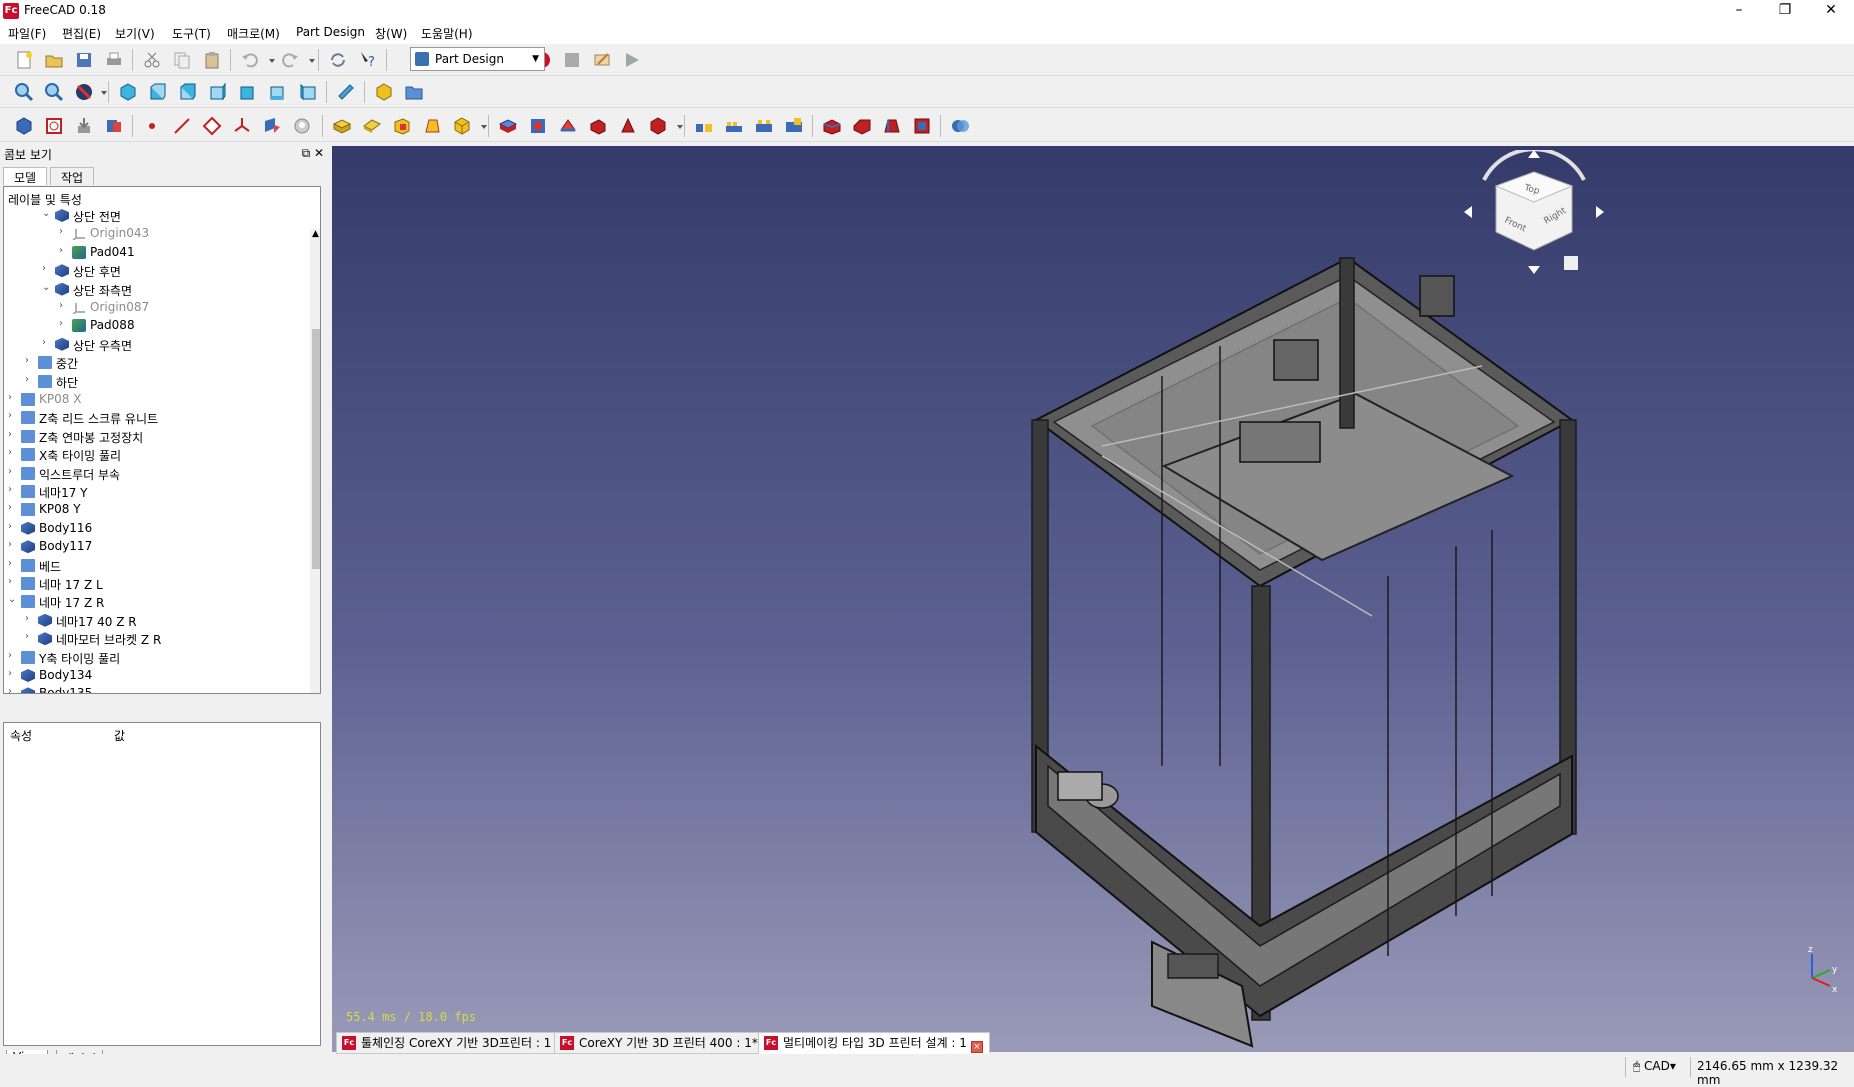  I want to click on additive-loft-icon, so click(432, 126).